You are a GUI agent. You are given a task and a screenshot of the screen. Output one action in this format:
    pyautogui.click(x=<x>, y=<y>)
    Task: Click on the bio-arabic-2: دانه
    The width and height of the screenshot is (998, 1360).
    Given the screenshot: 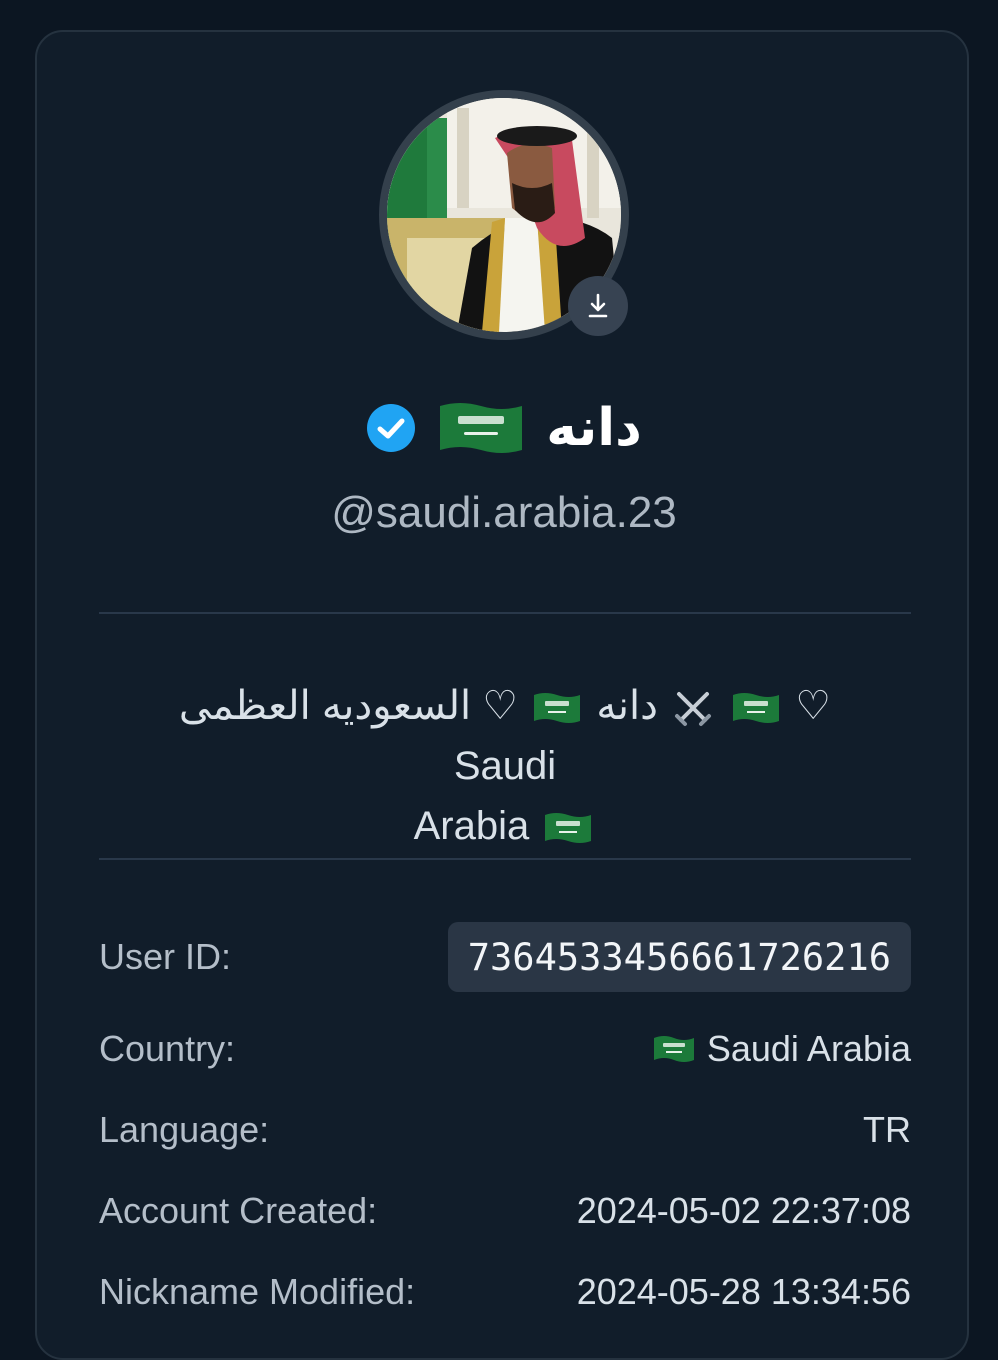 What is the action you would take?
    pyautogui.click(x=627, y=706)
    